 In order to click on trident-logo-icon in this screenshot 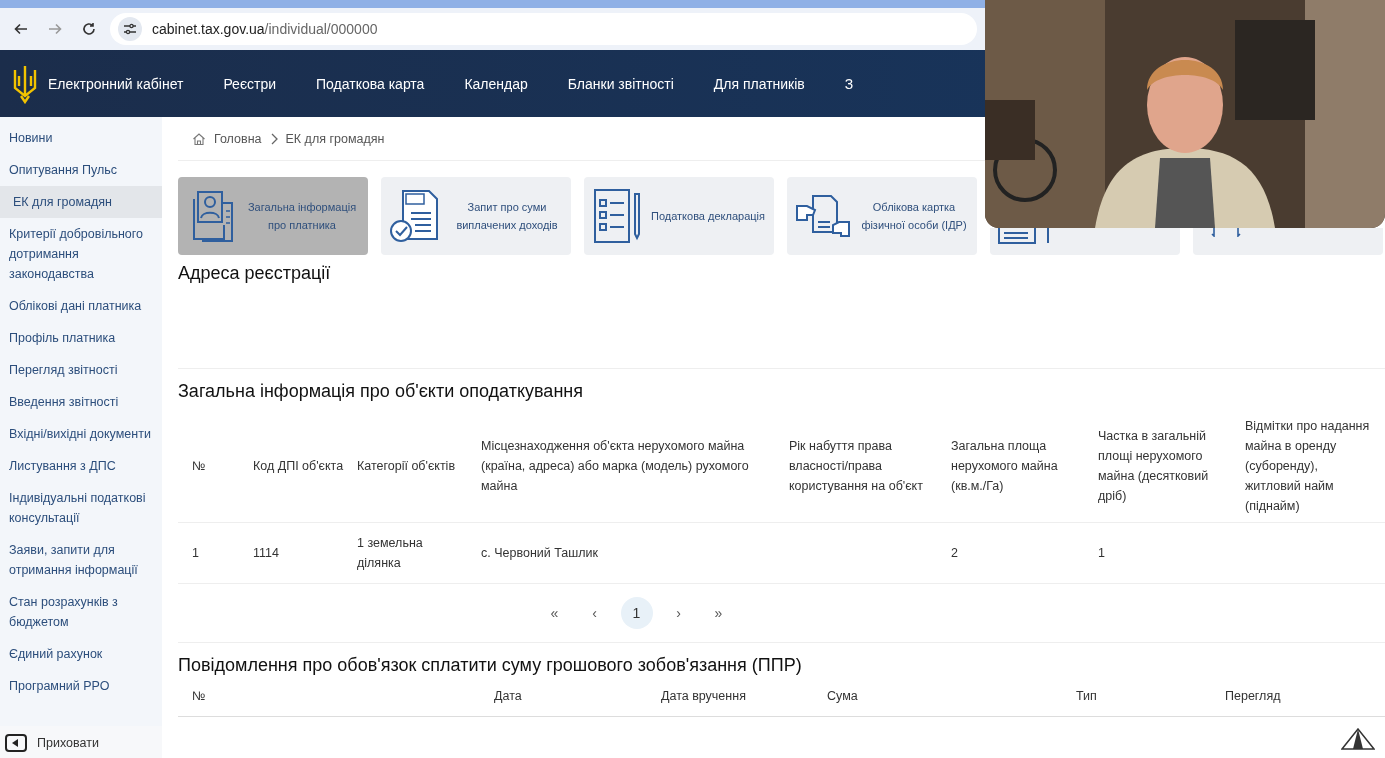, I will do `click(25, 83)`.